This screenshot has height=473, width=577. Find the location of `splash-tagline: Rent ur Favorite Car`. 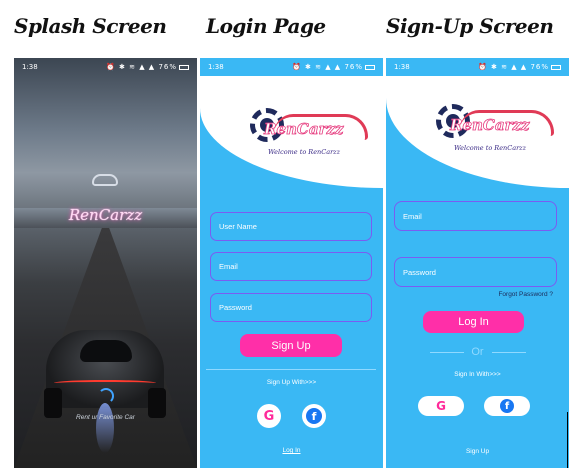

splash-tagline: Rent ur Favorite Car is located at coordinates (105, 417).